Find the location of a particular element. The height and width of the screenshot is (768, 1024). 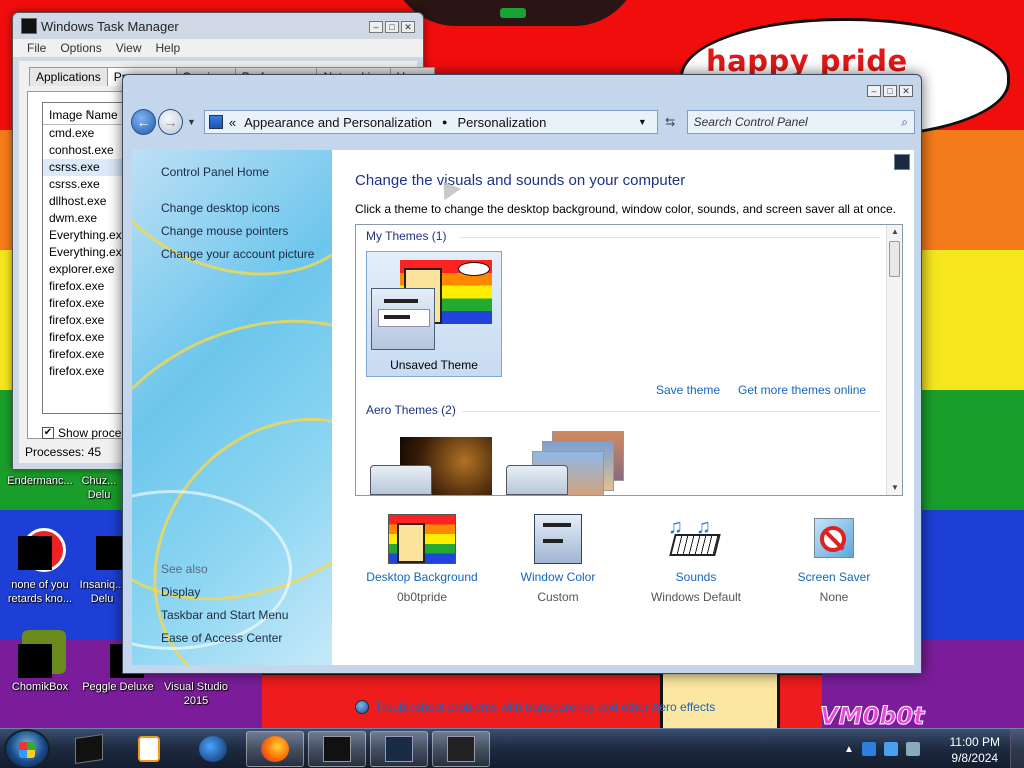

desktop-icon-label: Chuz... Delu is located at coordinates (99, 488).